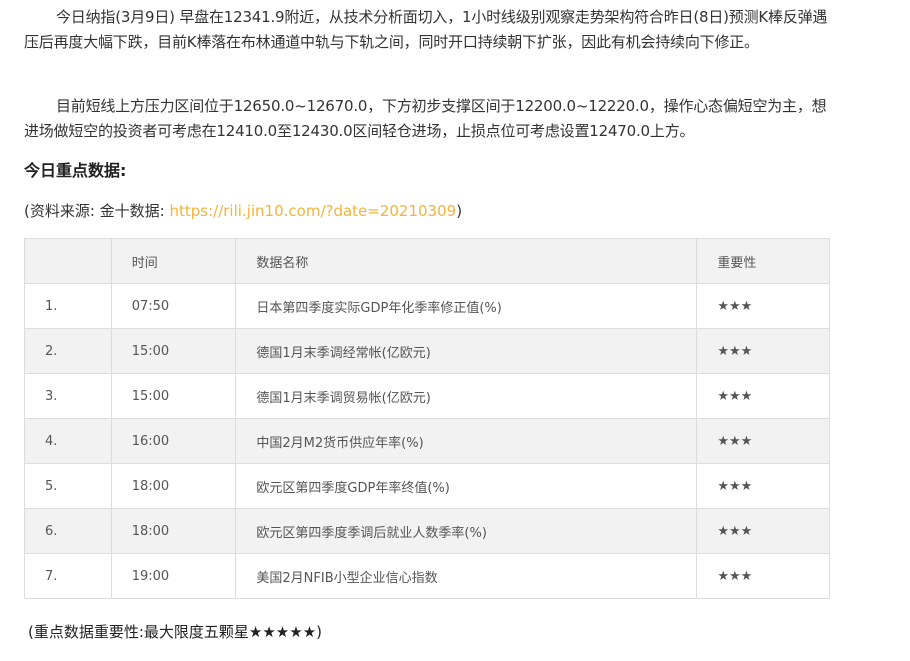 The width and height of the screenshot is (910, 661). What do you see at coordinates (68, 261) in the screenshot?
I see `header-index` at bounding box center [68, 261].